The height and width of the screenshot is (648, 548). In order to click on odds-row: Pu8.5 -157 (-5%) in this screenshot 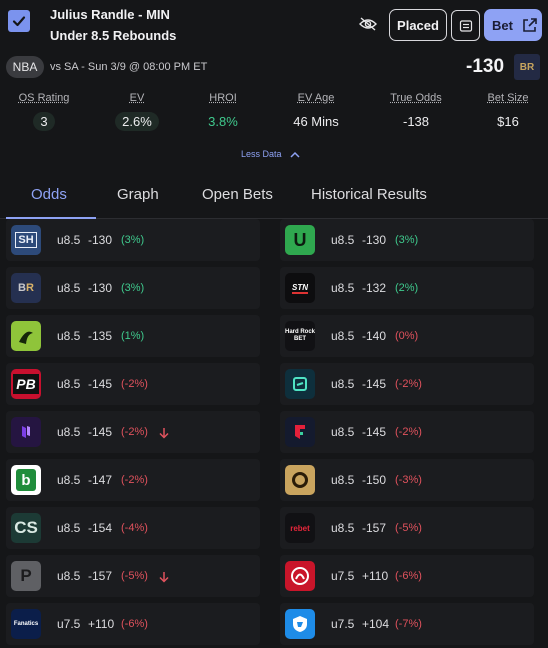, I will do `click(133, 576)`.